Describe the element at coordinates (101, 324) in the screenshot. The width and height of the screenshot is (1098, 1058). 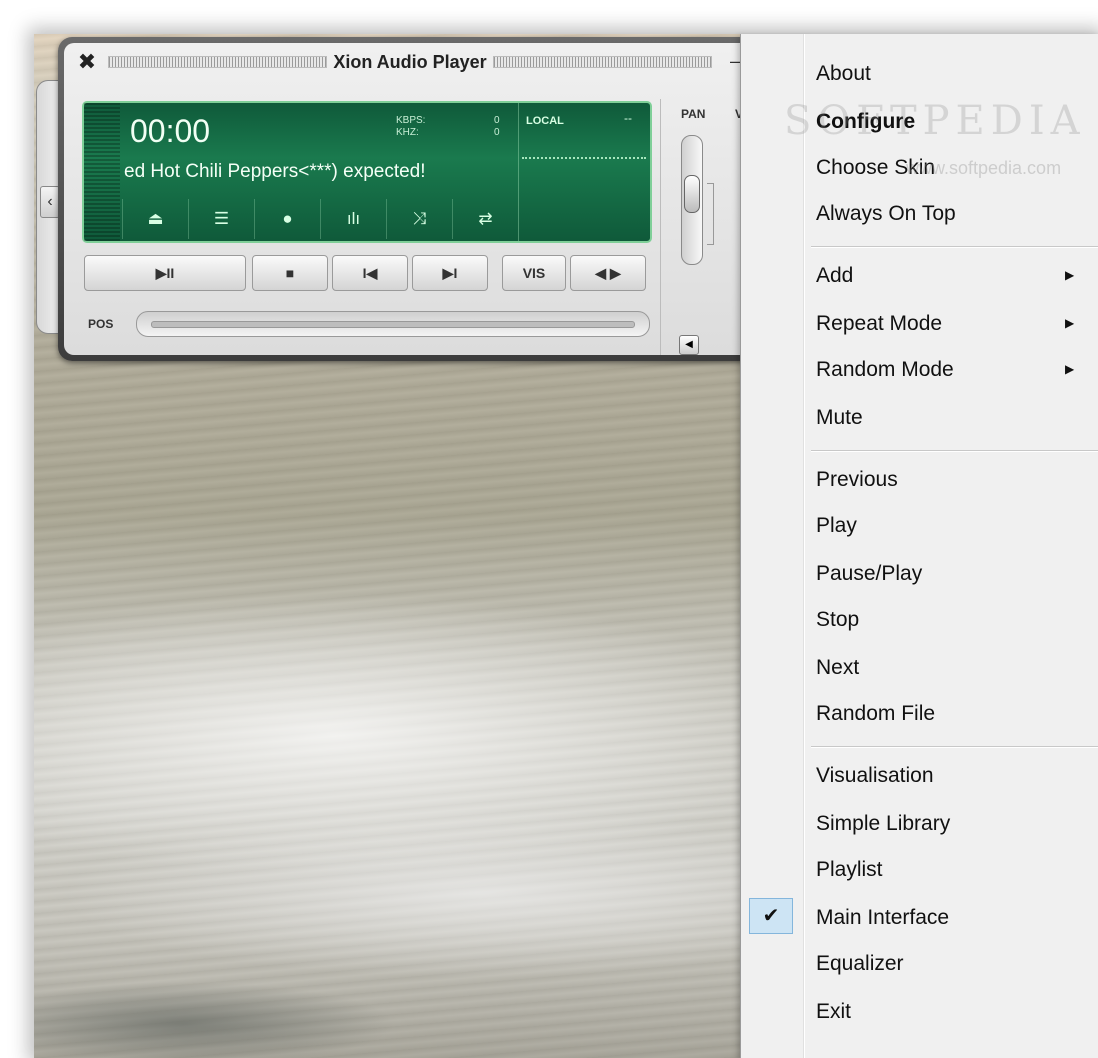
I see `pos-label: POS` at that location.